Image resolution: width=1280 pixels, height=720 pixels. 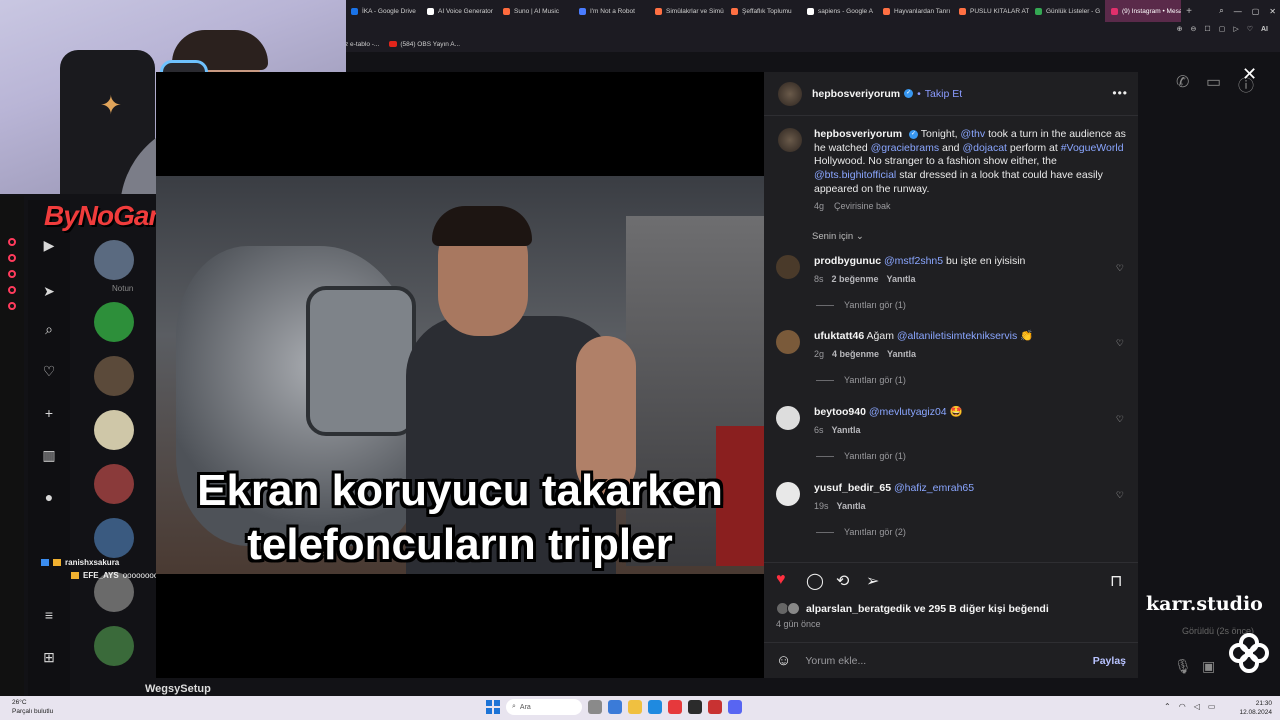 What do you see at coordinates (49, 371) in the screenshot?
I see `notifications-icon: ♡` at bounding box center [49, 371].